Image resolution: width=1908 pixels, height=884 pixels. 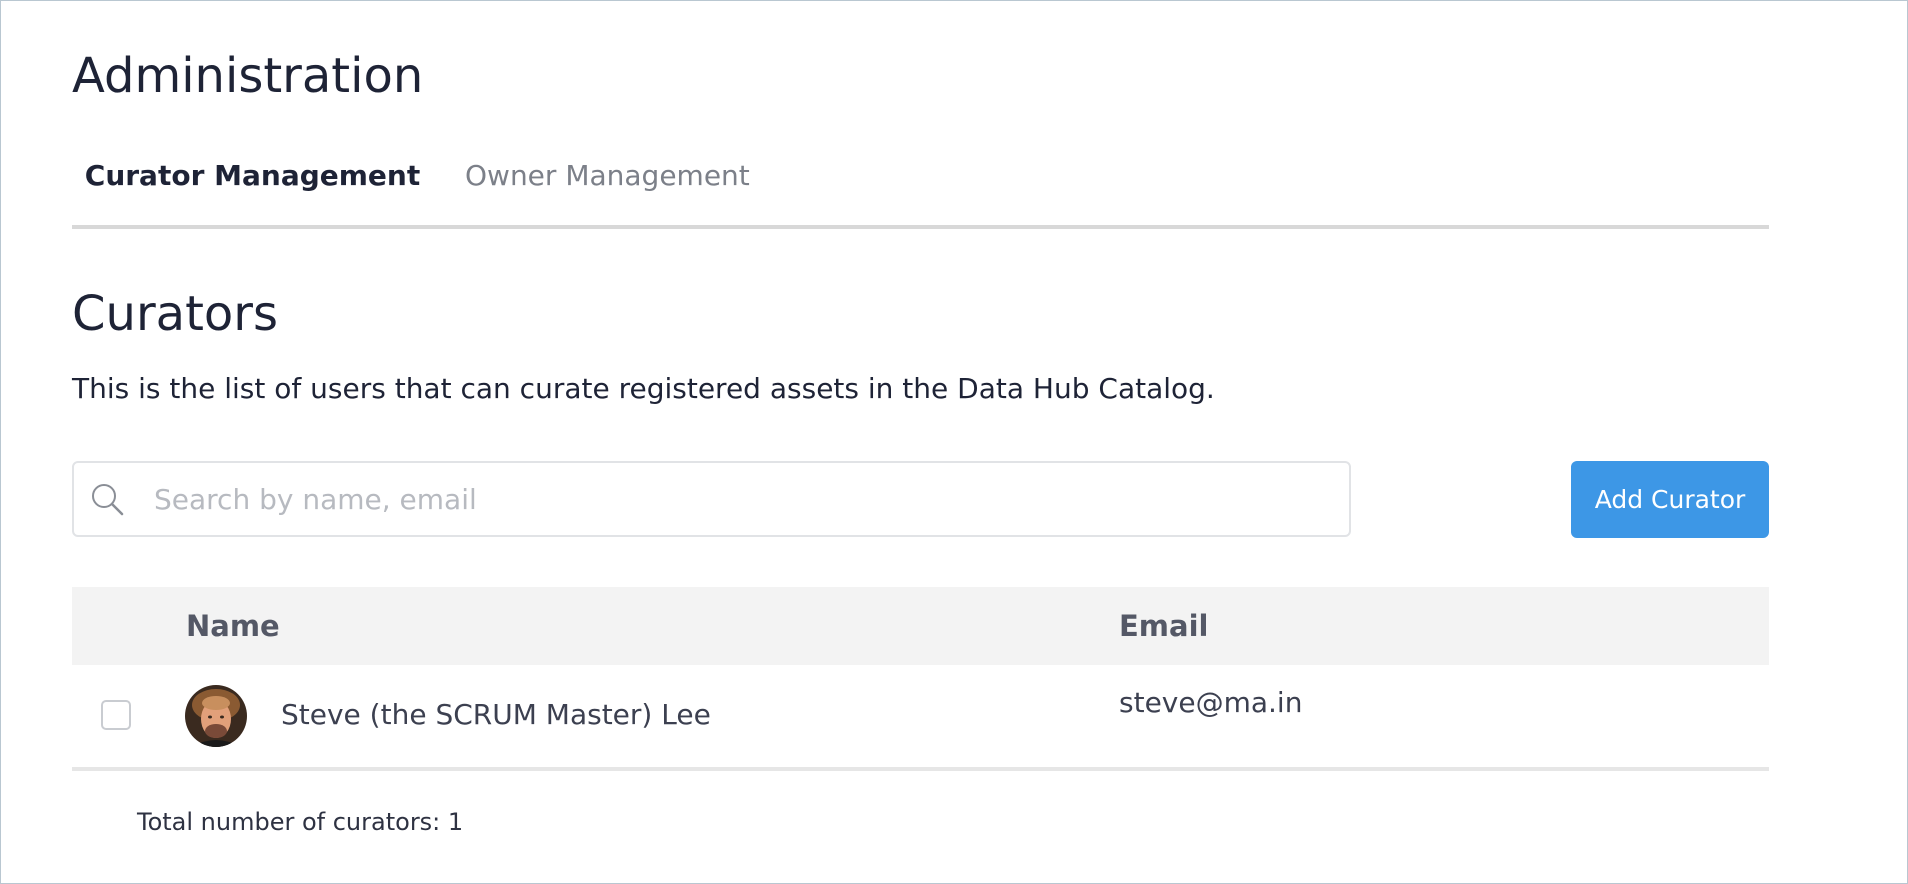 I want to click on tab-divider, so click(x=920, y=227).